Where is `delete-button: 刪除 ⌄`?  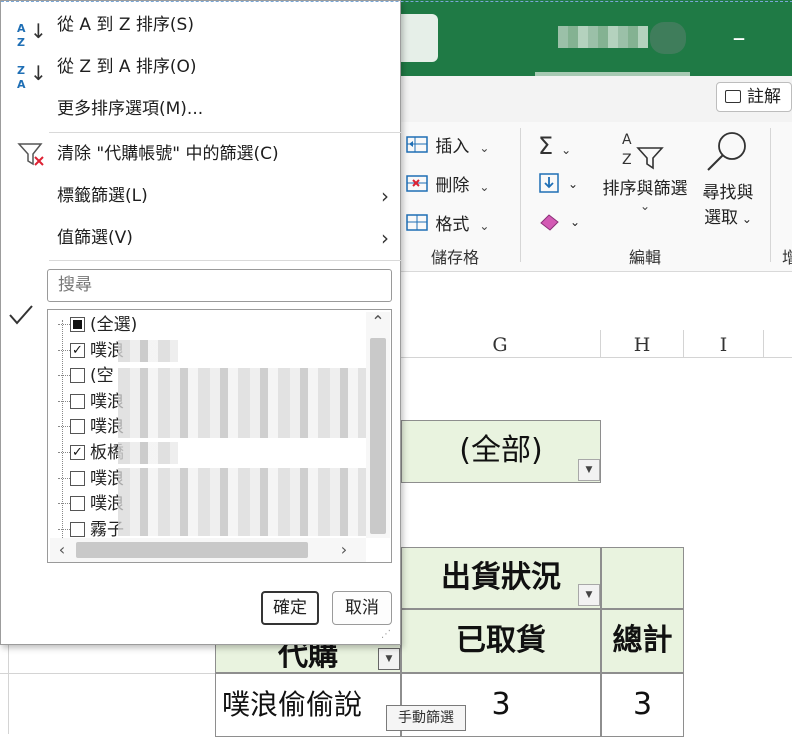
delete-button: 刪除 ⌄ is located at coordinates (447, 183).